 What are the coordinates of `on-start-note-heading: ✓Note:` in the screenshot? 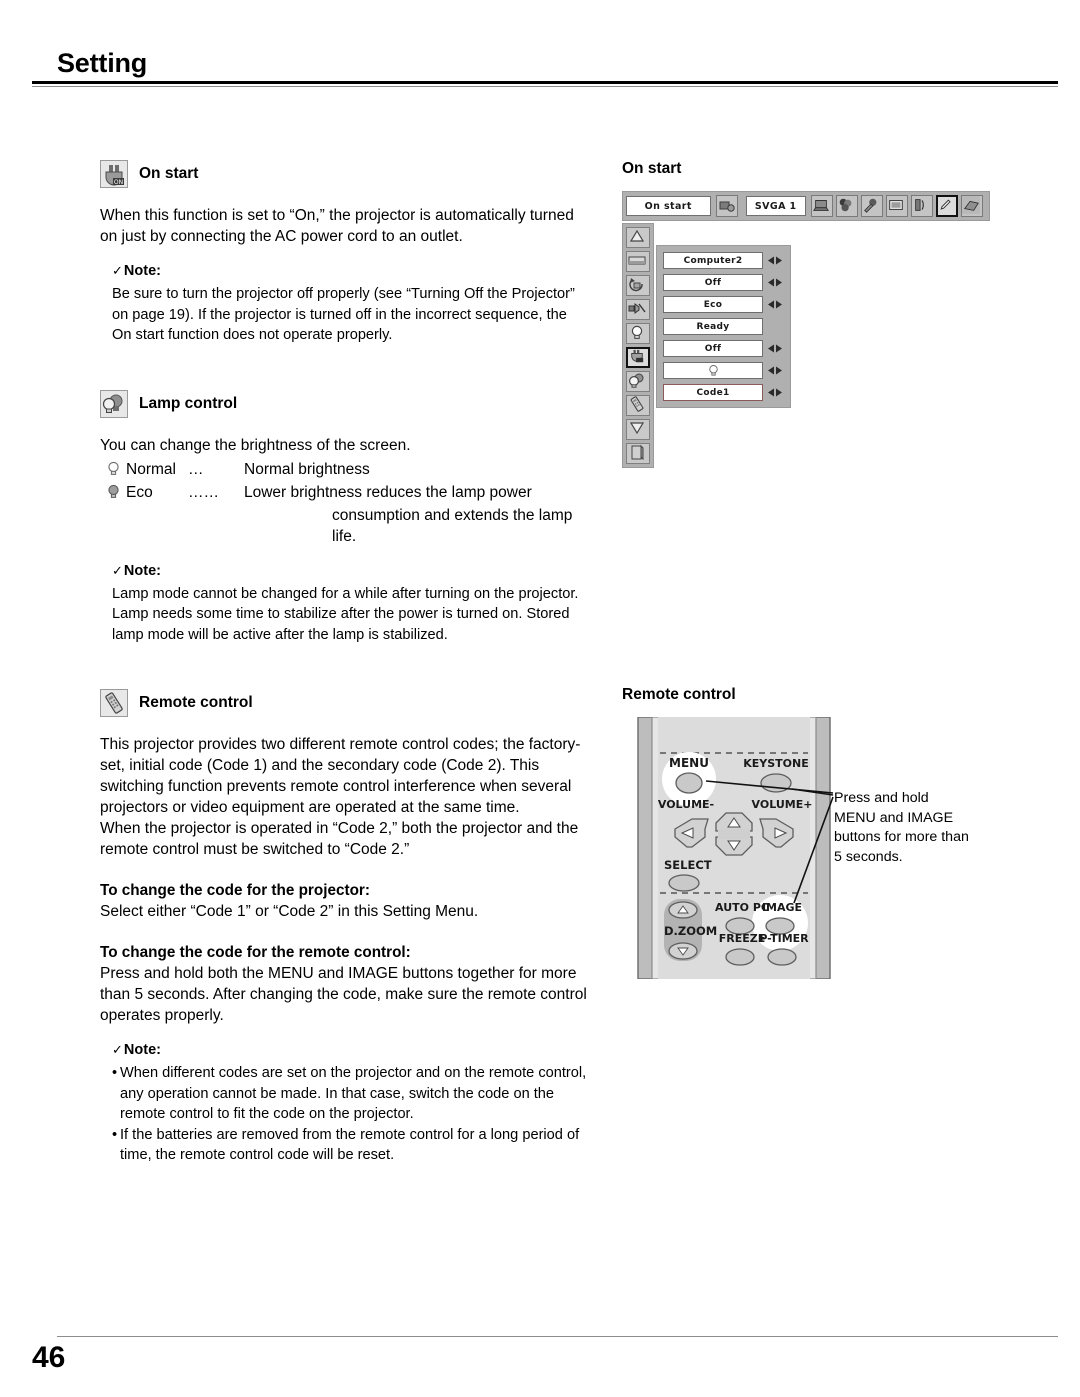 It's located at (351, 271).